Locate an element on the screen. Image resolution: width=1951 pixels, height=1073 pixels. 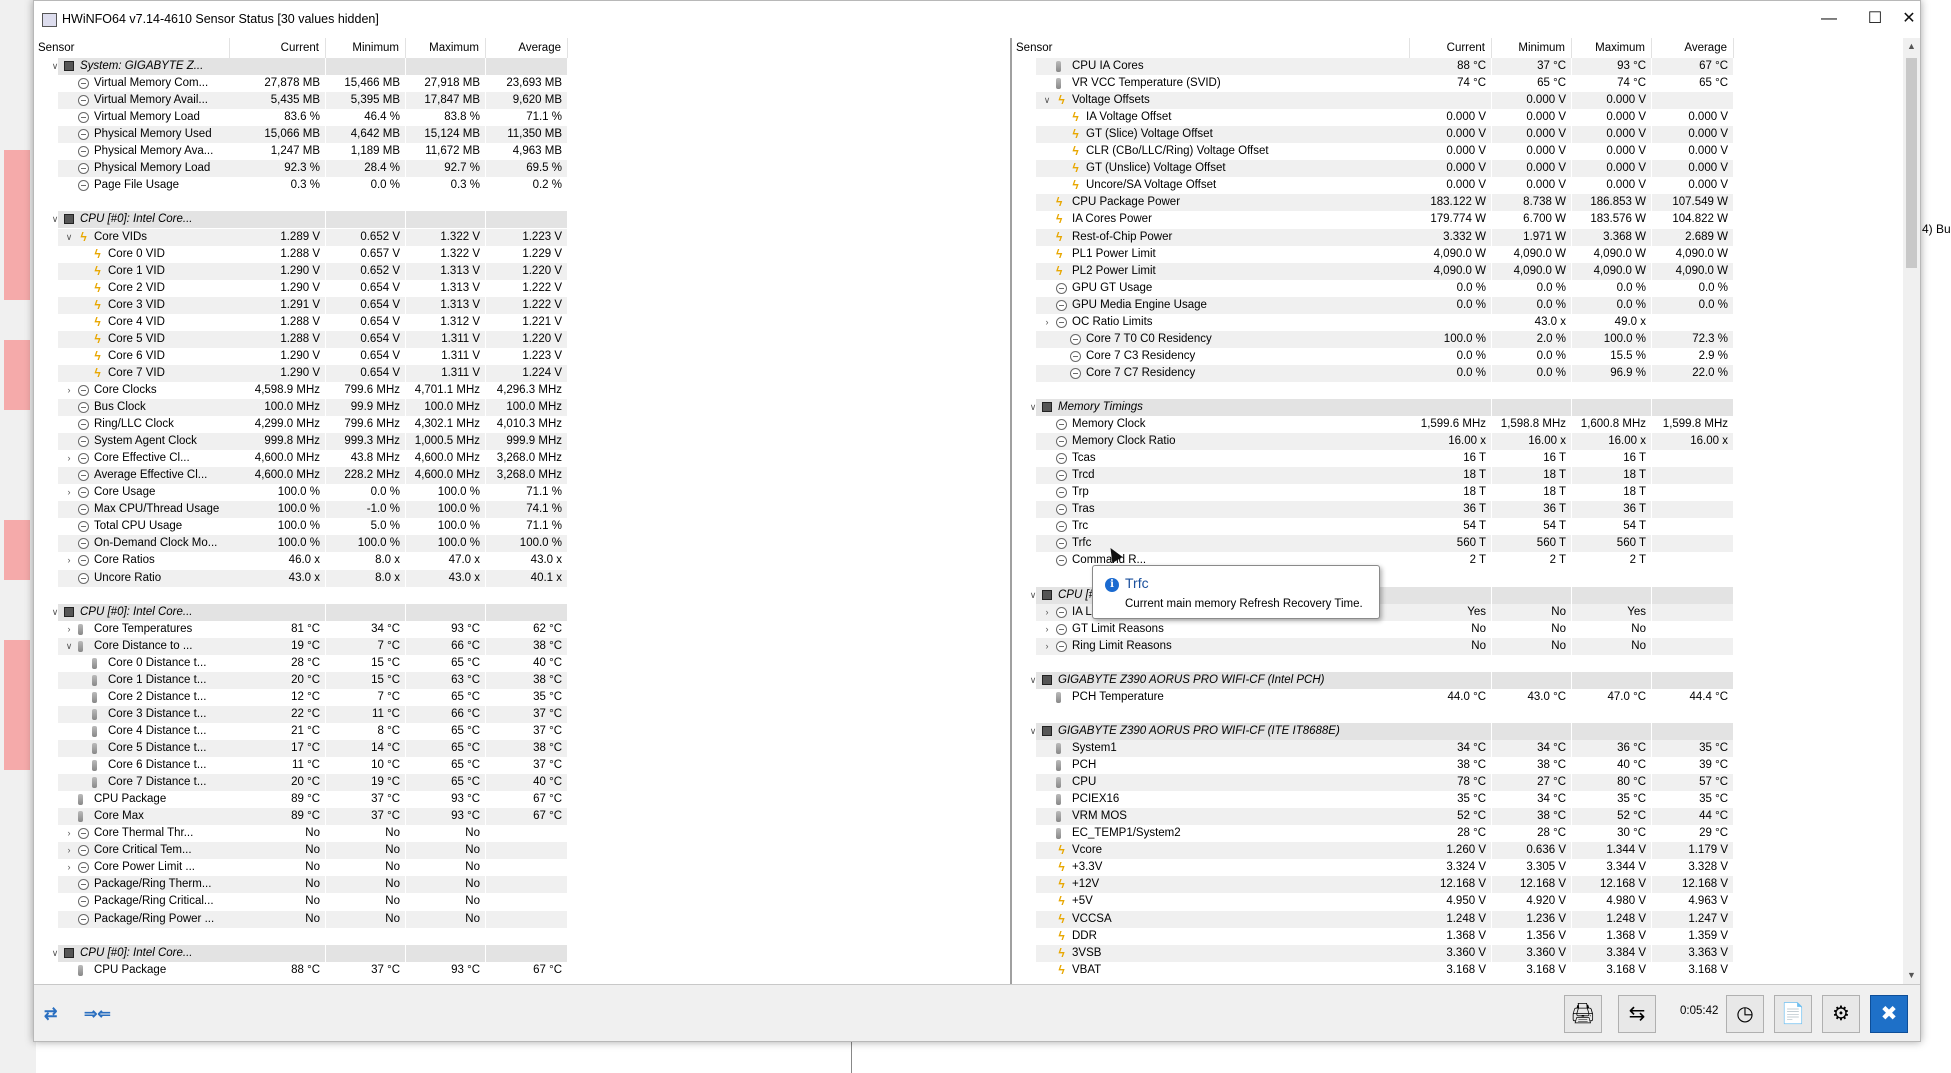
column-header-average: Average is located at coordinates (527, 48).